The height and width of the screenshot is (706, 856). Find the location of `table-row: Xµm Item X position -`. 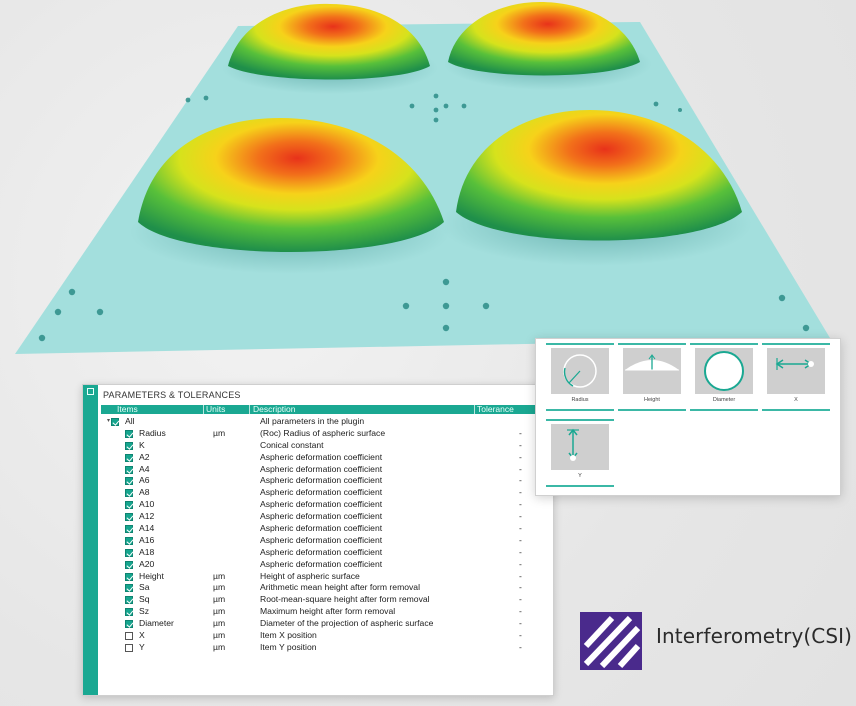

table-row: Xµm Item X position - is located at coordinates (327, 636).